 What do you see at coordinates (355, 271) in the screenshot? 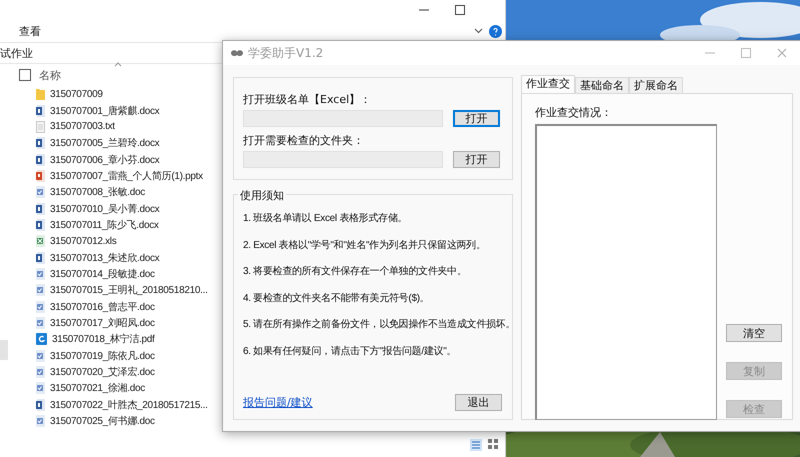
I see `notice-item: 3. 将要检查的所有文件保存在一个单独的文件夹中。` at bounding box center [355, 271].